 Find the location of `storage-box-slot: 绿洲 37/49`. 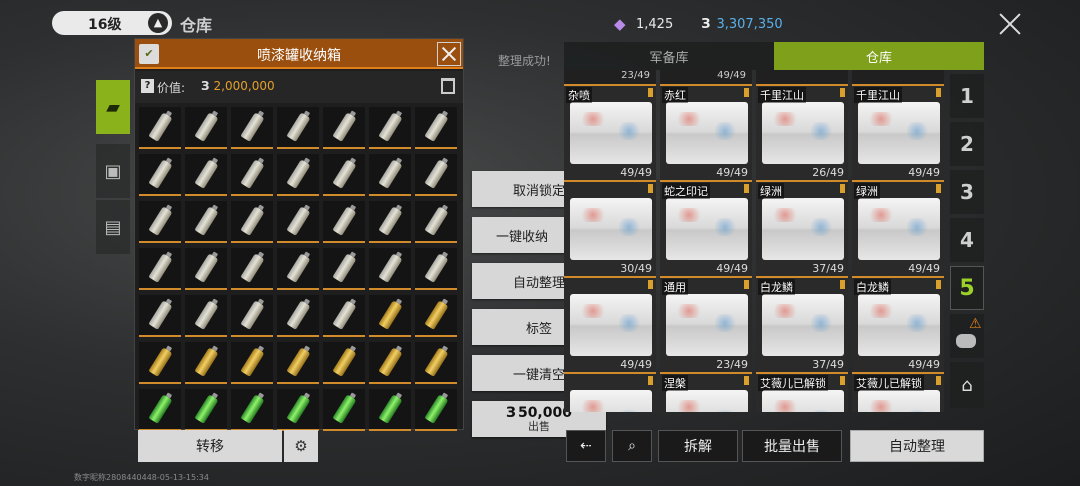

storage-box-slot: 绿洲 37/49 is located at coordinates (802, 230).